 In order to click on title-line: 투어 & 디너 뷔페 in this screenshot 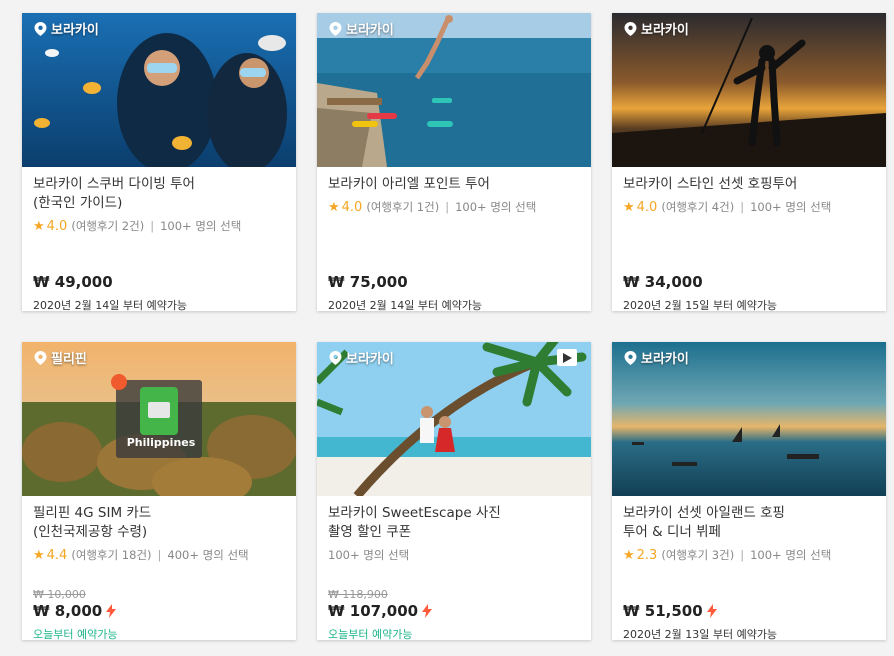, I will do `click(672, 532)`.